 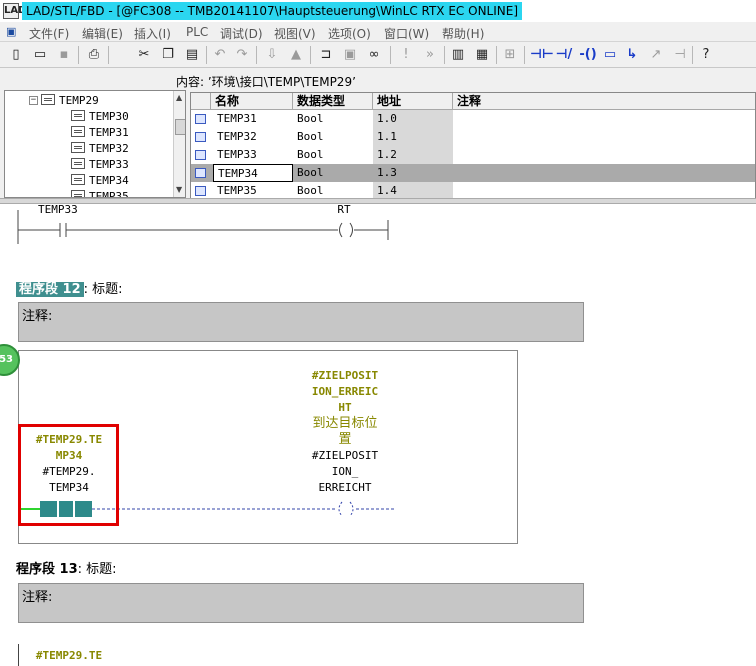 What do you see at coordinates (301, 603) in the screenshot?
I see `network-13-comment: 注释:` at bounding box center [301, 603].